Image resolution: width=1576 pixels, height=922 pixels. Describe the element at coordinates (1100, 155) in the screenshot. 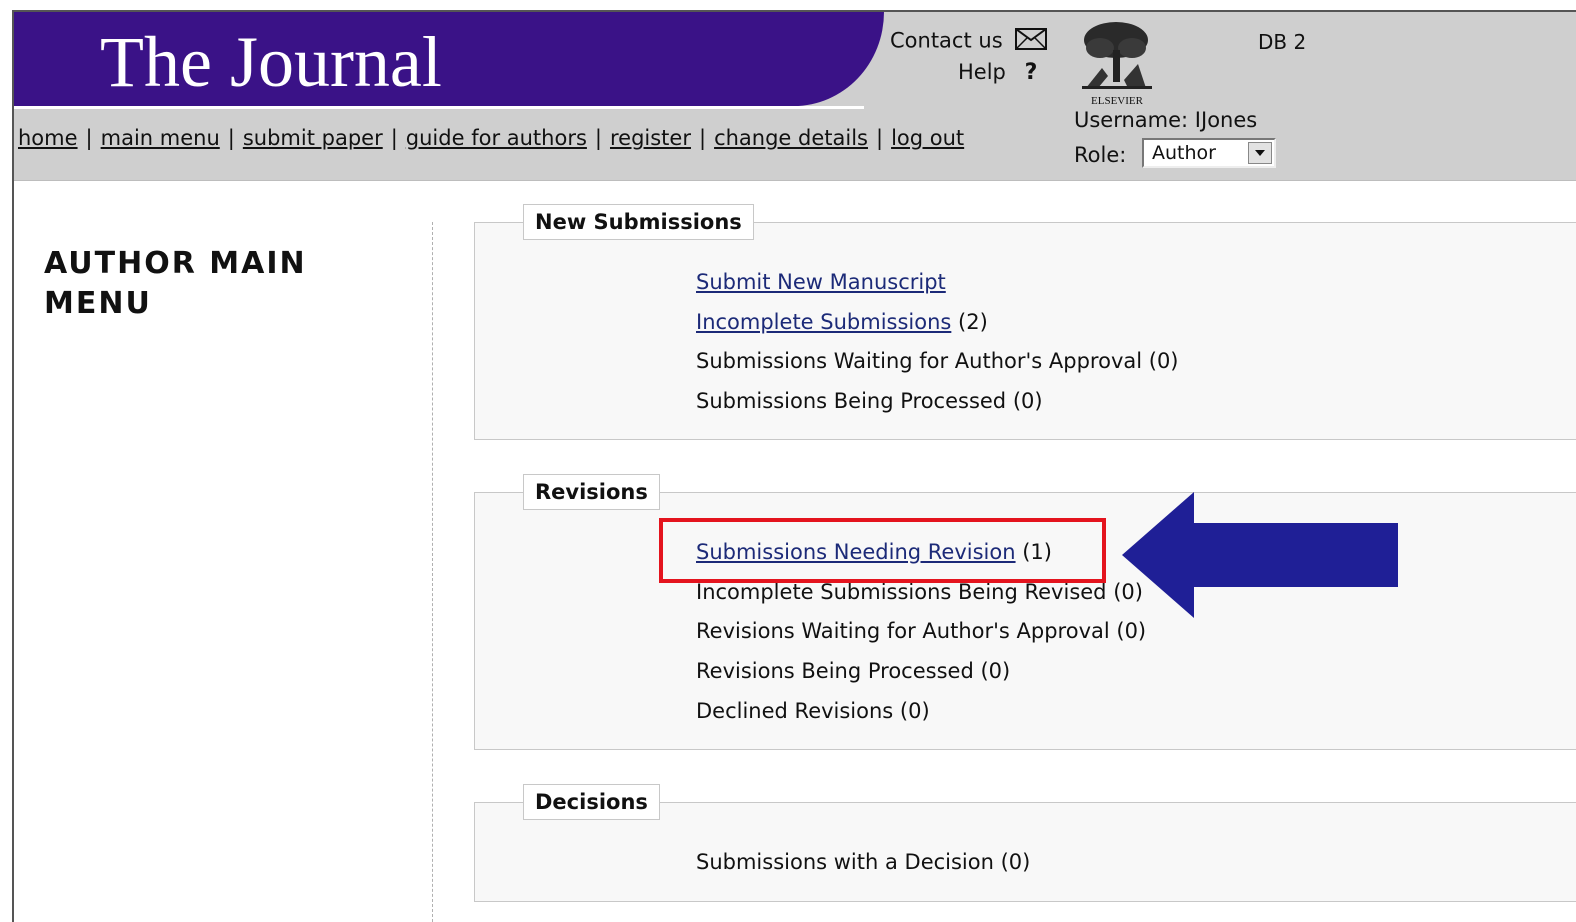

I see `role-label: Role:` at that location.